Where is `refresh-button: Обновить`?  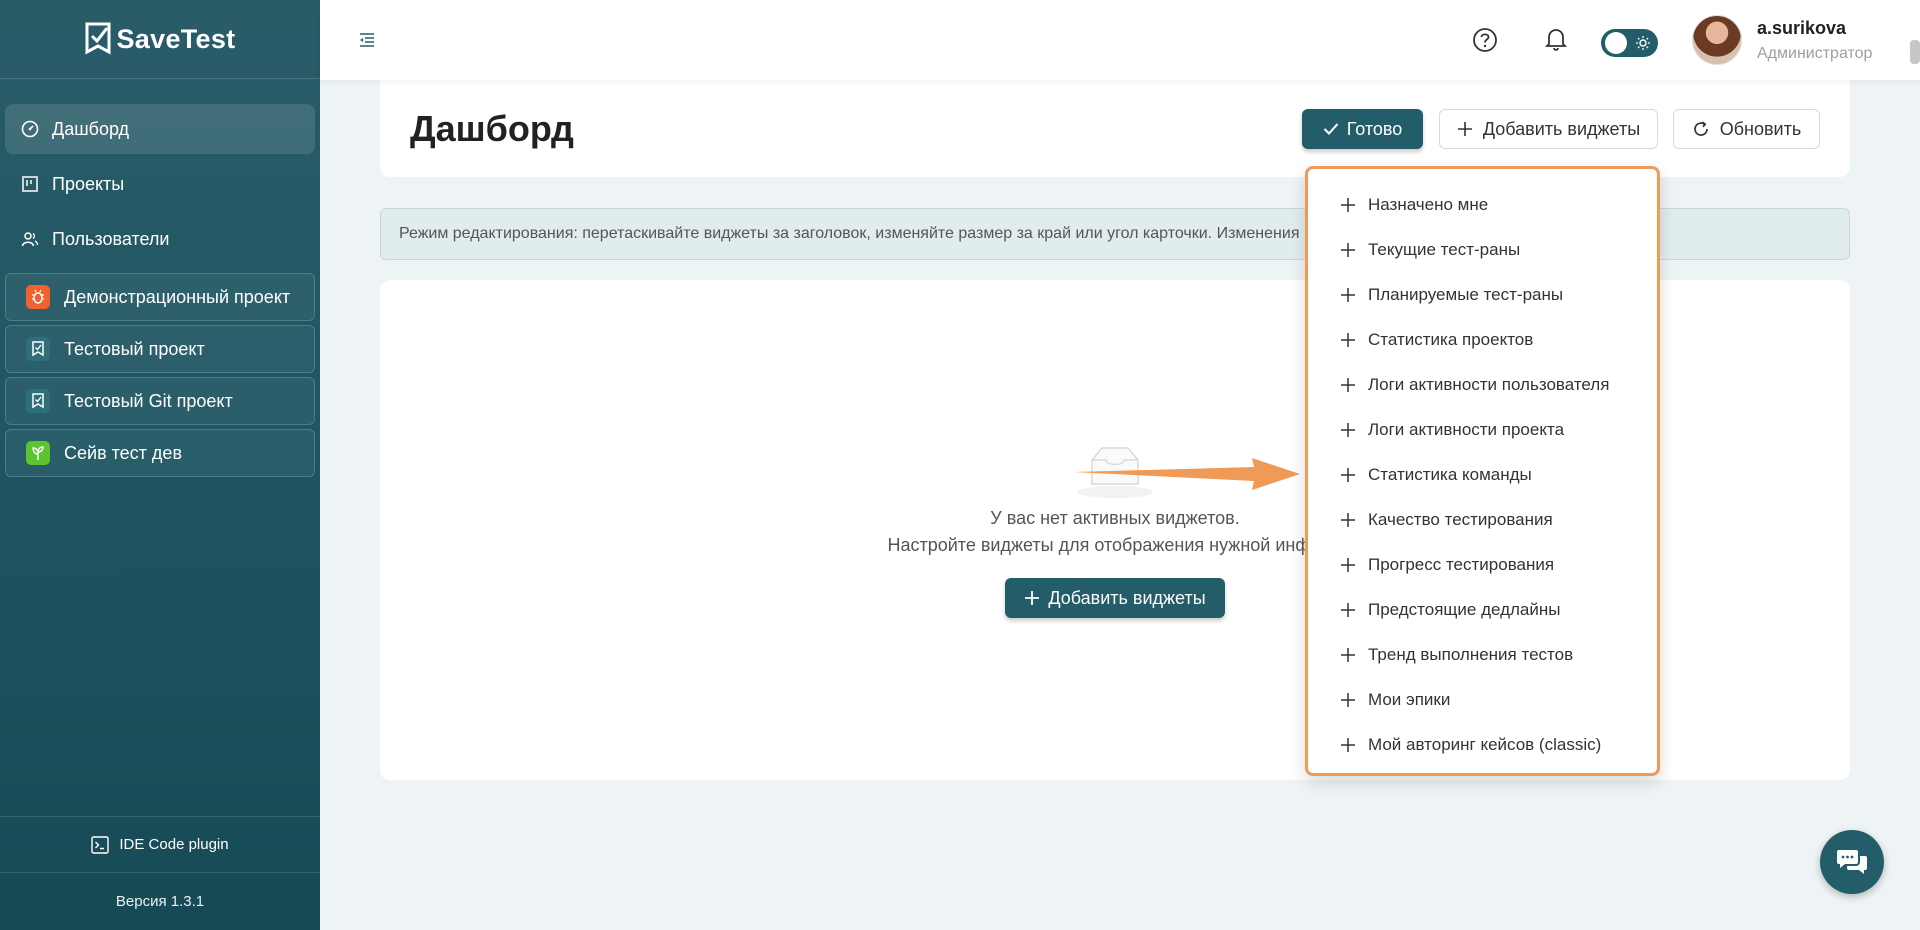 refresh-button: Обновить is located at coordinates (1746, 129).